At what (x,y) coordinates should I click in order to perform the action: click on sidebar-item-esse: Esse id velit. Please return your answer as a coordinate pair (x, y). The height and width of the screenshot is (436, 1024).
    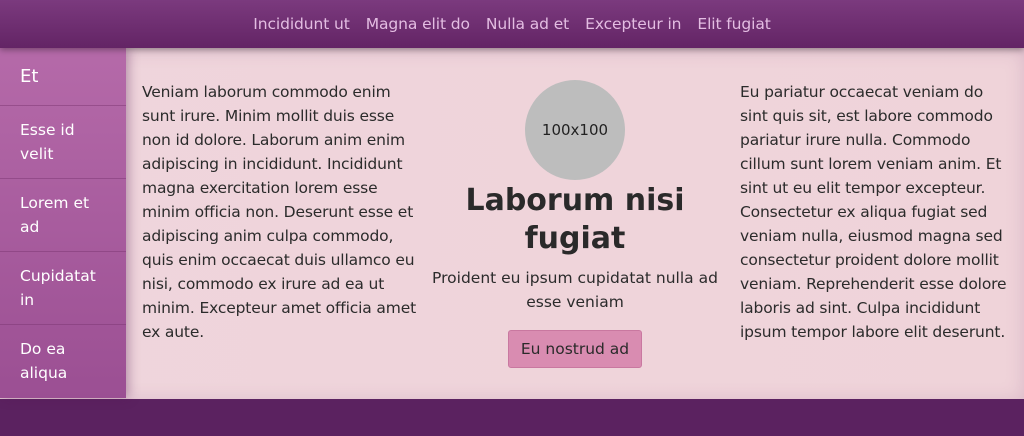
    Looking at the image, I should click on (63, 141).